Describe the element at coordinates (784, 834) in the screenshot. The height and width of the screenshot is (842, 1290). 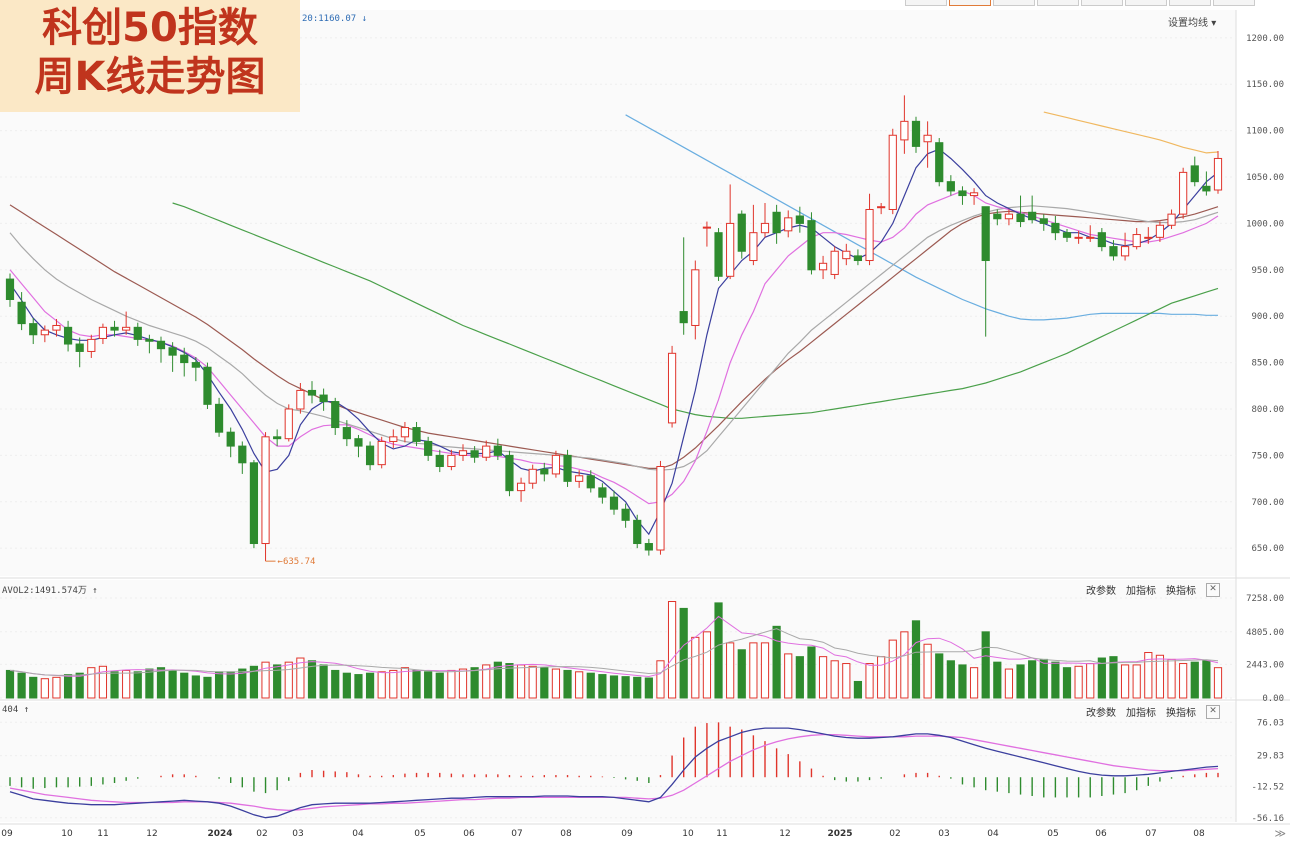
I see `x-tick-label: 12` at that location.